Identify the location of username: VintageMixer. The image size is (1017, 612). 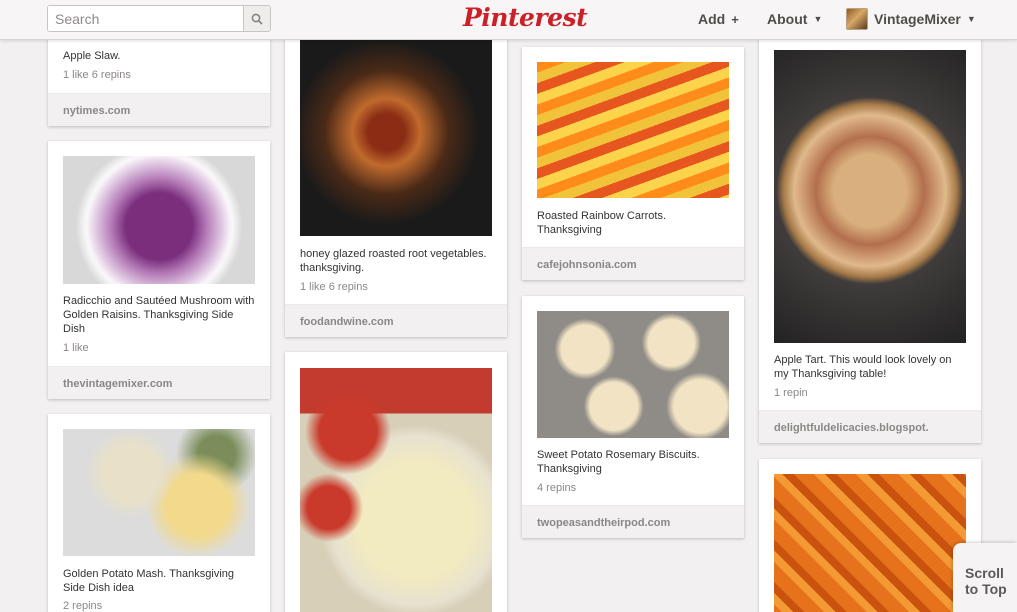
(917, 19).